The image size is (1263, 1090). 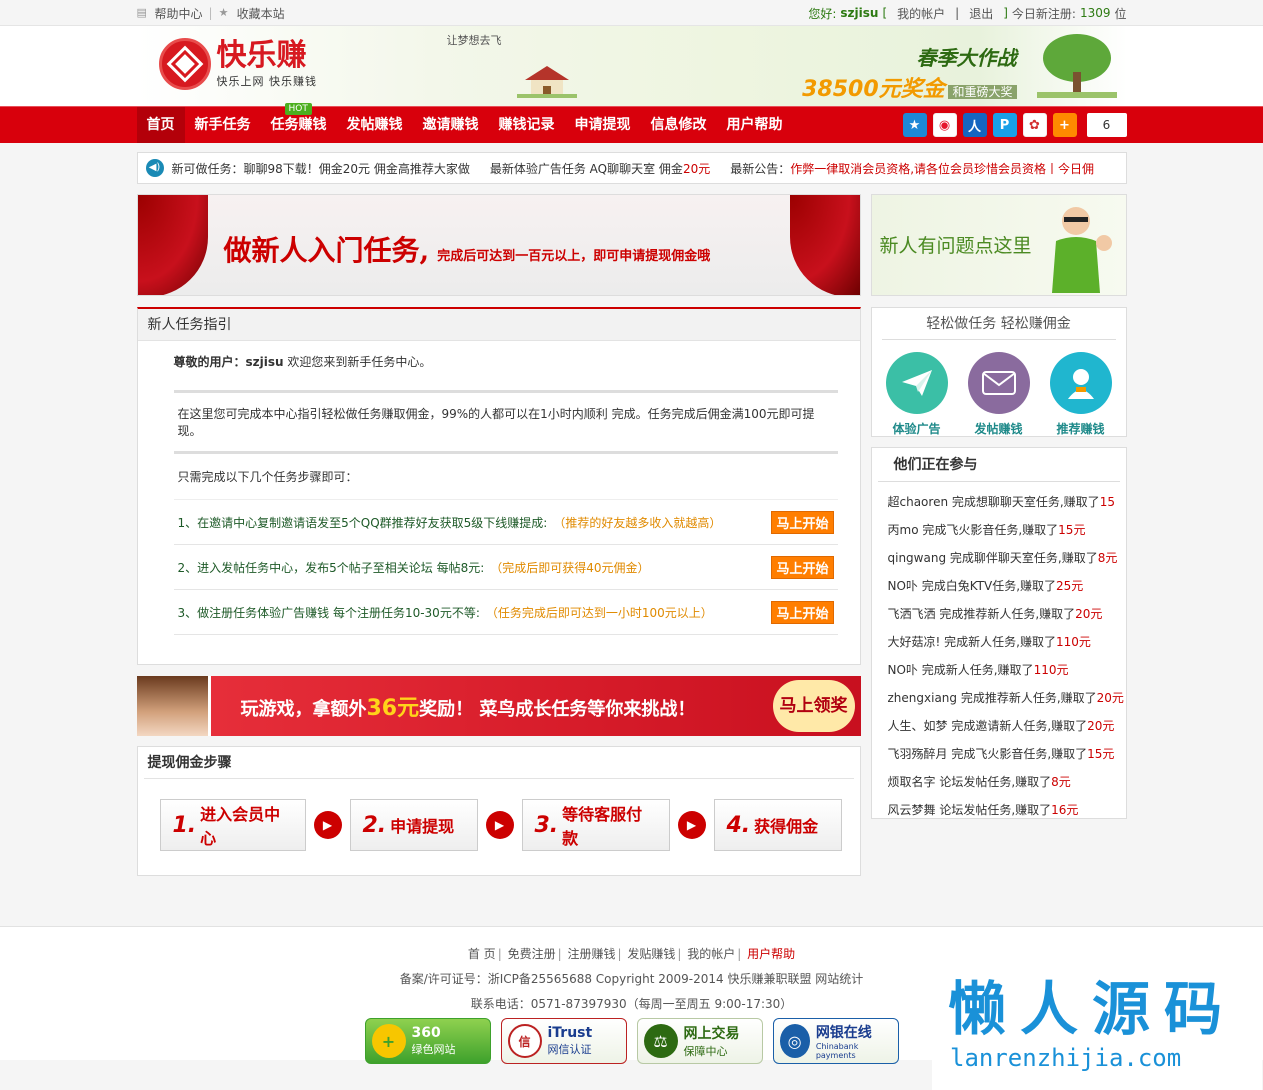 I want to click on badge-360-green: + 360 绿色网站, so click(x=427, y=1041).